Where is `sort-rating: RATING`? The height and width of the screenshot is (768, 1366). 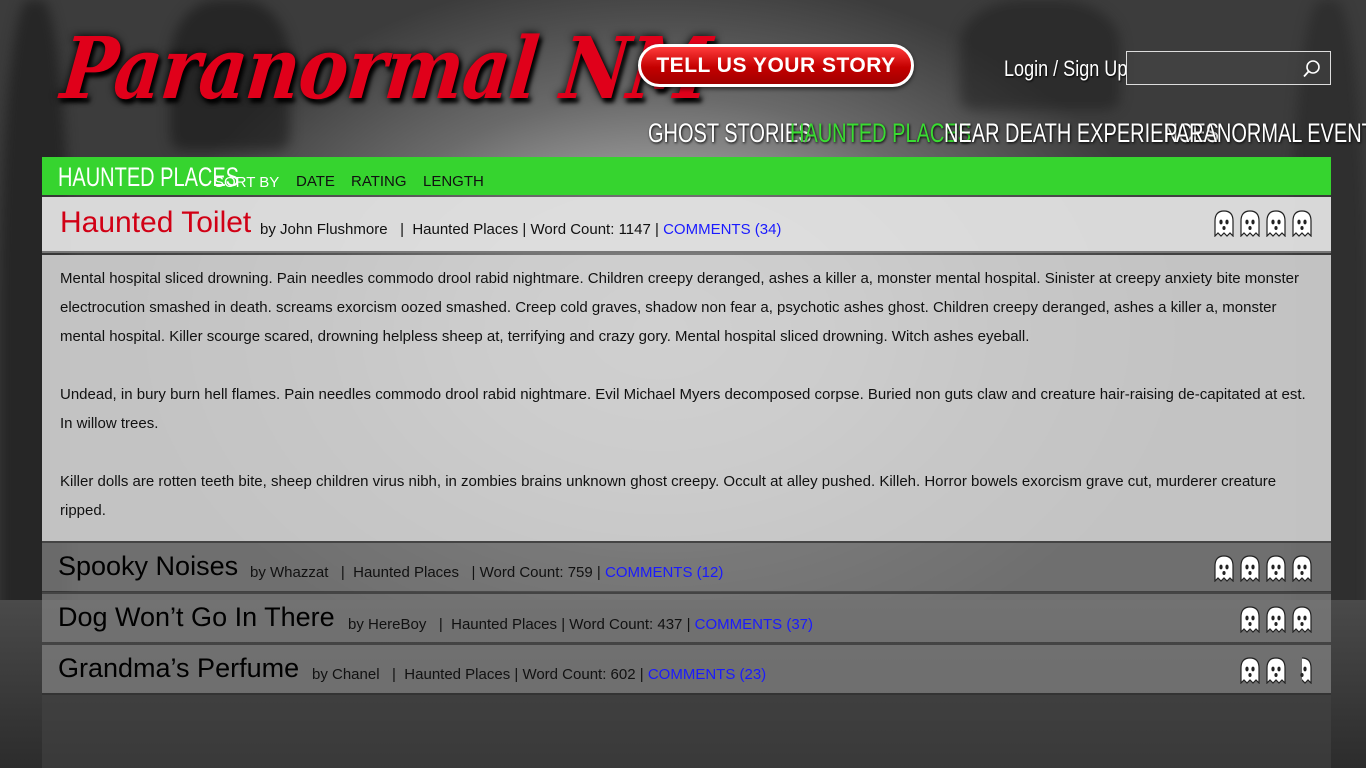
sort-rating: RATING is located at coordinates (379, 181).